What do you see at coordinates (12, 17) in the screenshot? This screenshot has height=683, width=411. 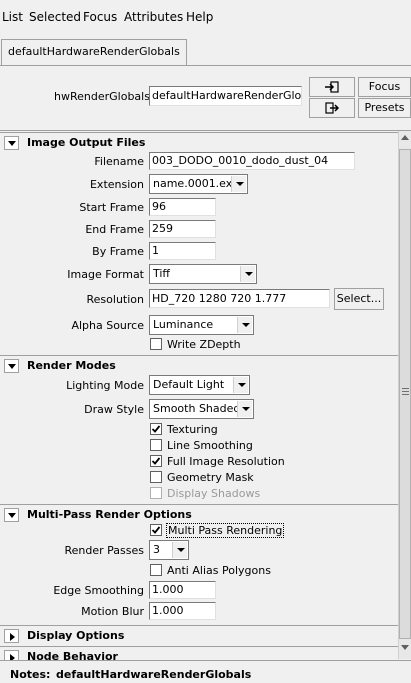 I see `menu-list: List` at bounding box center [12, 17].